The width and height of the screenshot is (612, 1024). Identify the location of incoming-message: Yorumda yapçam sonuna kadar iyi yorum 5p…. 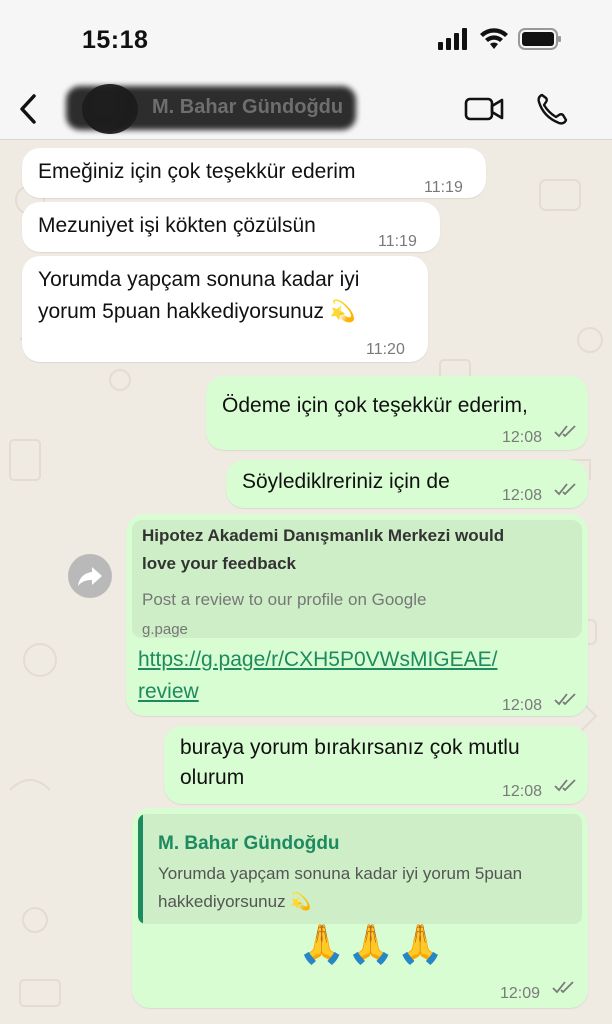
(225, 309).